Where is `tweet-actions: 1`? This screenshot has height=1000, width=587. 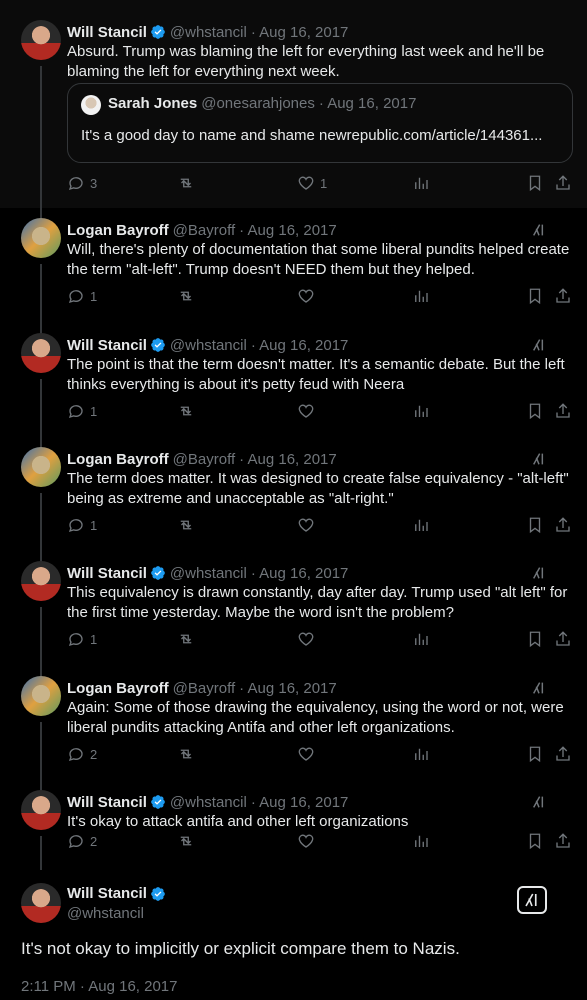 tweet-actions: 1 is located at coordinates (319, 297).